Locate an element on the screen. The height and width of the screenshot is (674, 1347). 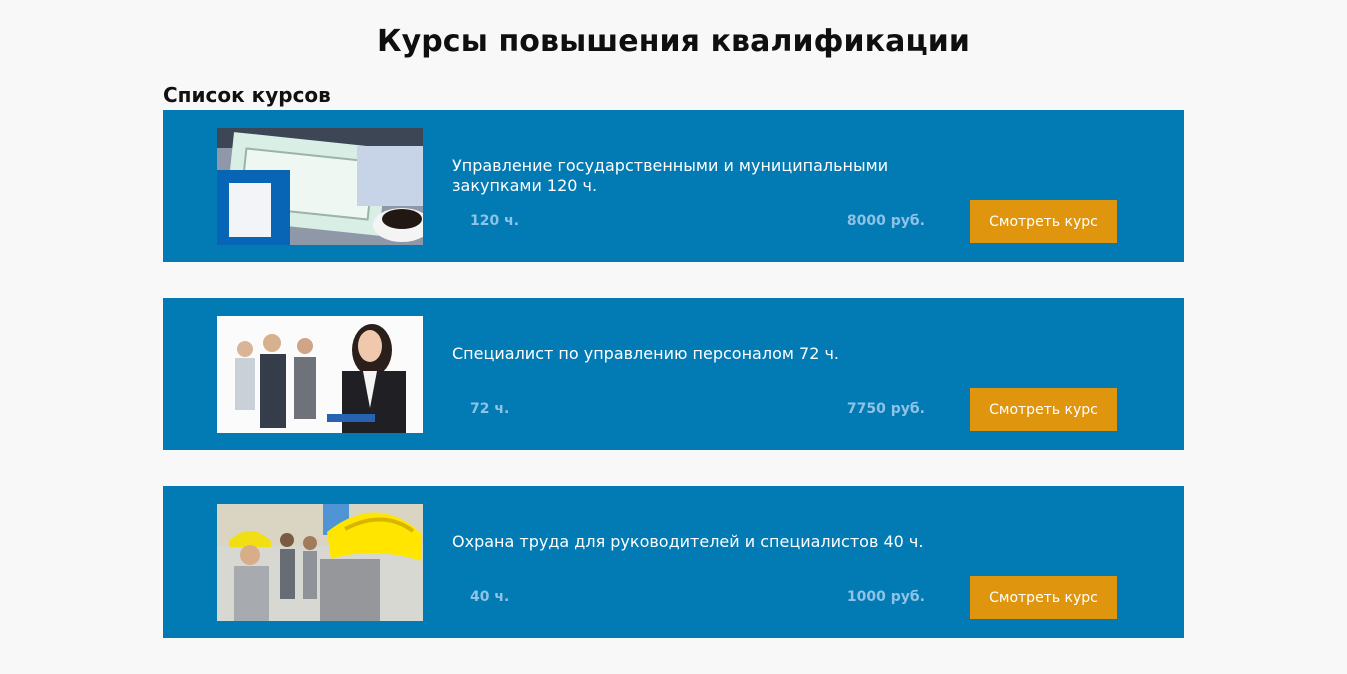
documents-photo is located at coordinates (320, 186).